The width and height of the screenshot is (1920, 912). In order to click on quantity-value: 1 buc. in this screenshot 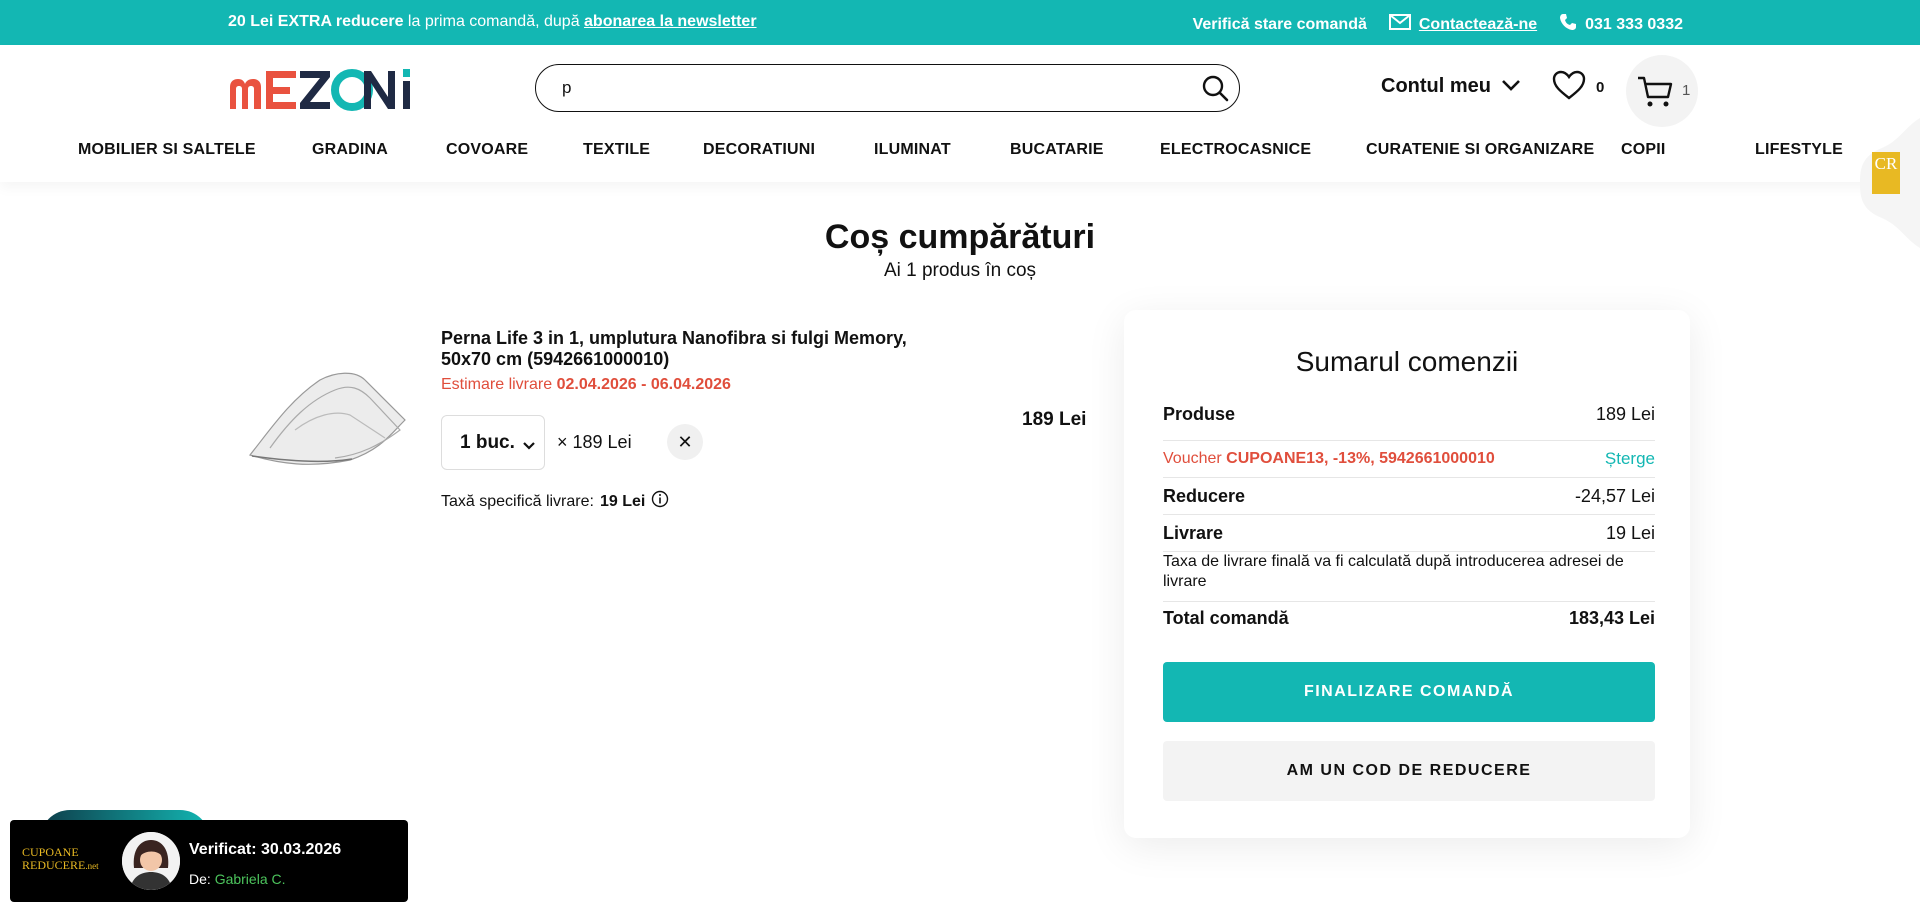, I will do `click(487, 442)`.